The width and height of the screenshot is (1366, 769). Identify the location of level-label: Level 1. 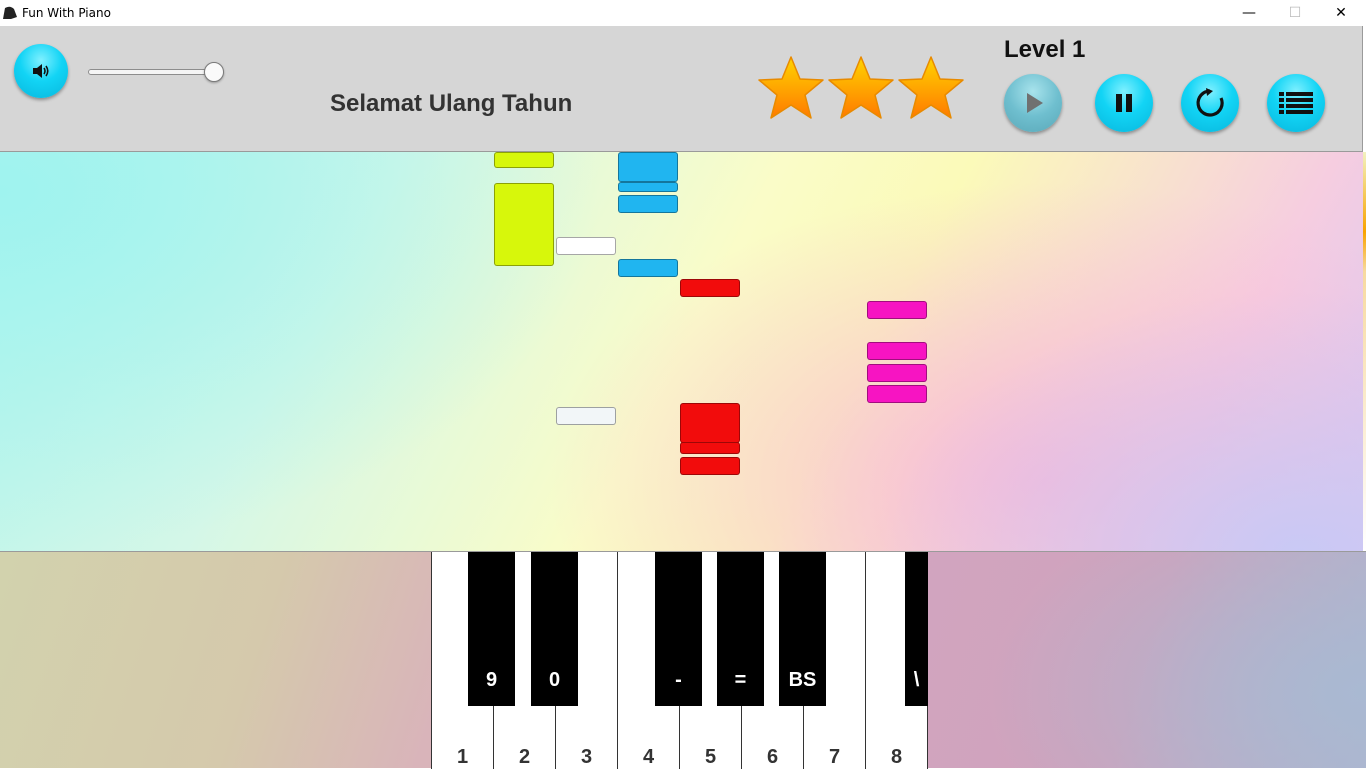
(1045, 49).